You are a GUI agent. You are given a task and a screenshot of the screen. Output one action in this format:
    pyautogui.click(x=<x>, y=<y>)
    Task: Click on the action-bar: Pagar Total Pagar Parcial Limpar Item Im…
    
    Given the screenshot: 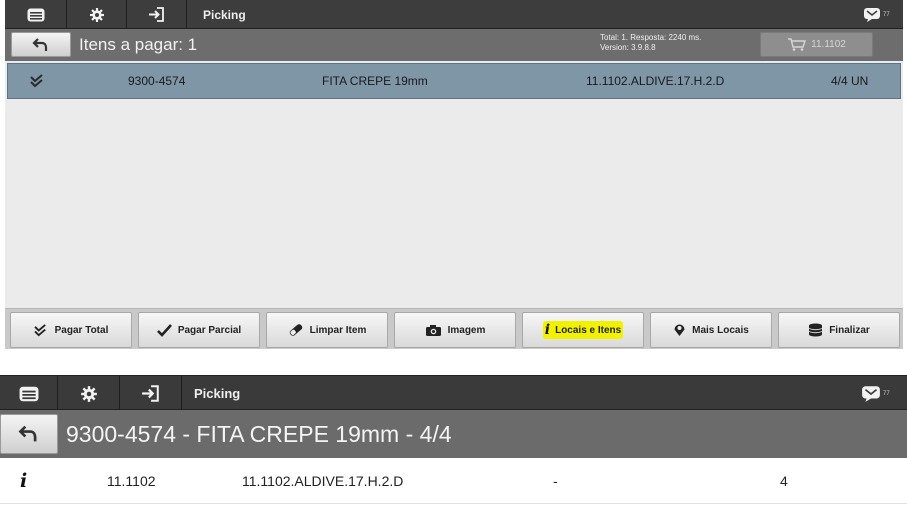 What is the action you would take?
    pyautogui.click(x=454, y=328)
    